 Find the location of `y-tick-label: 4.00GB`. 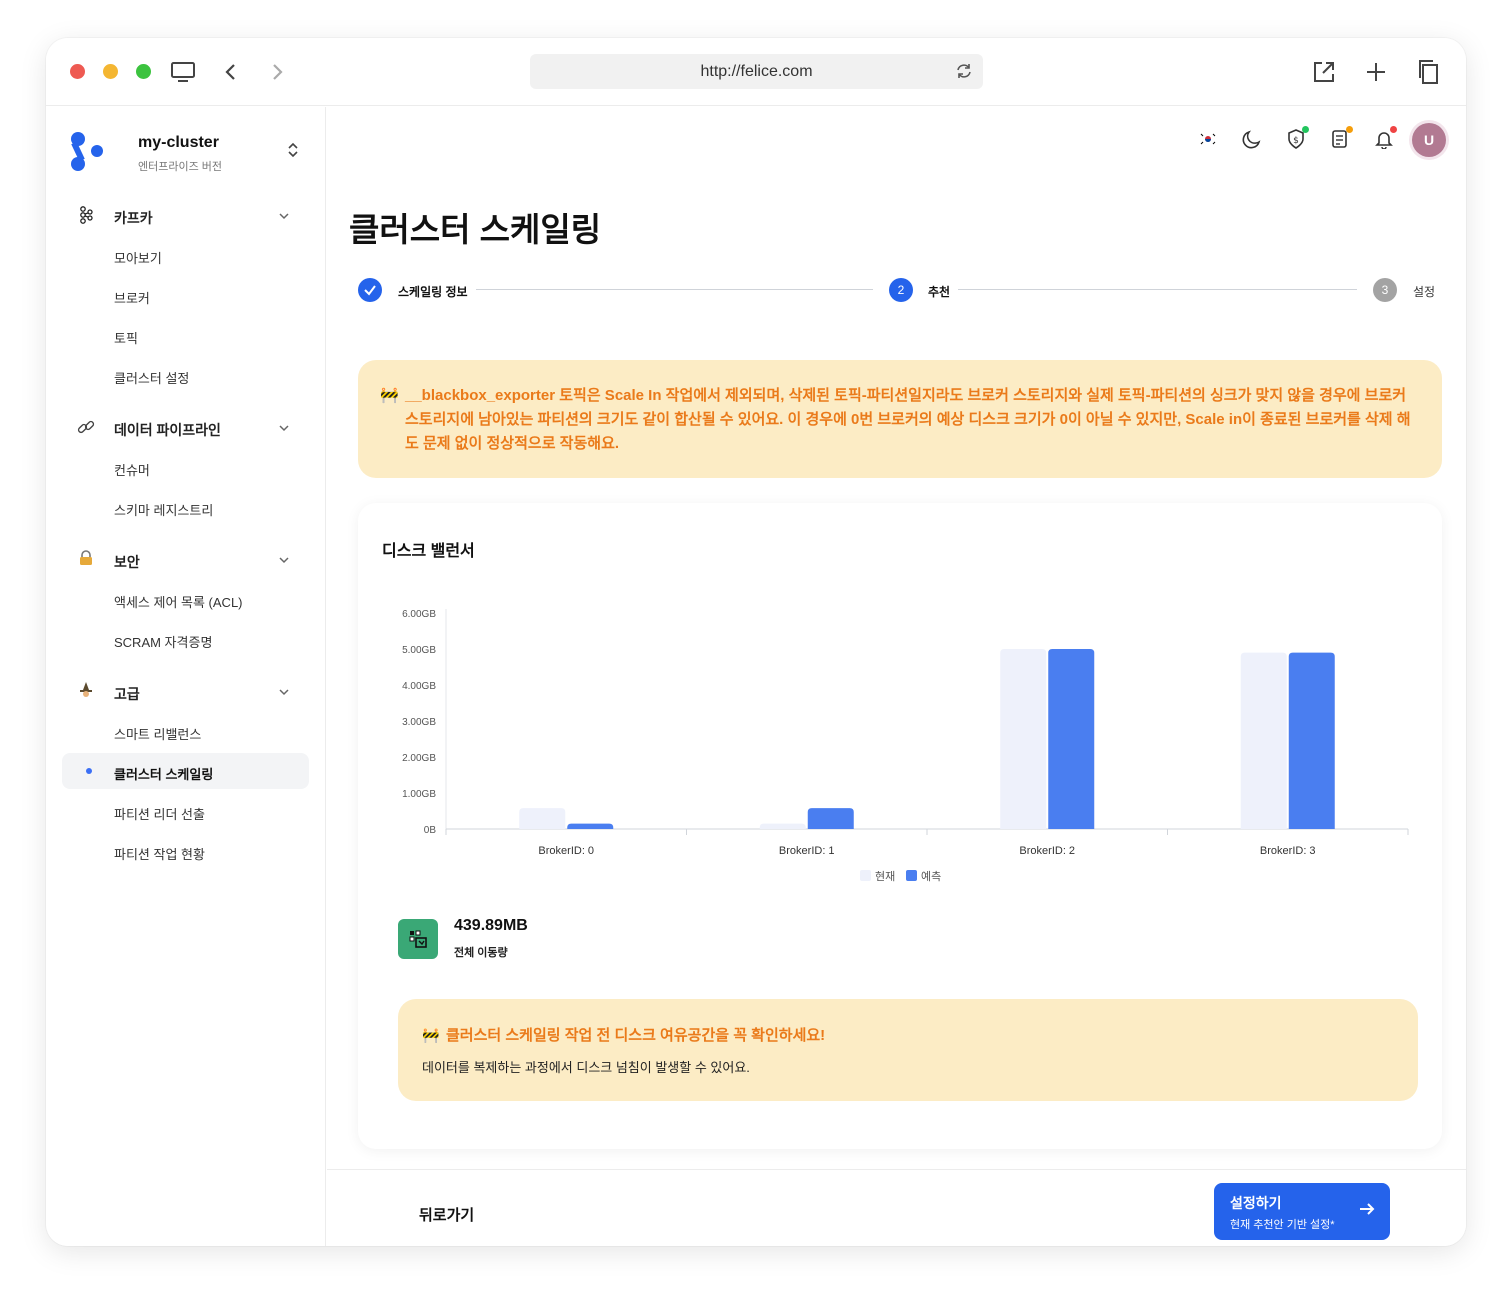

y-tick-label: 4.00GB is located at coordinates (419, 686).